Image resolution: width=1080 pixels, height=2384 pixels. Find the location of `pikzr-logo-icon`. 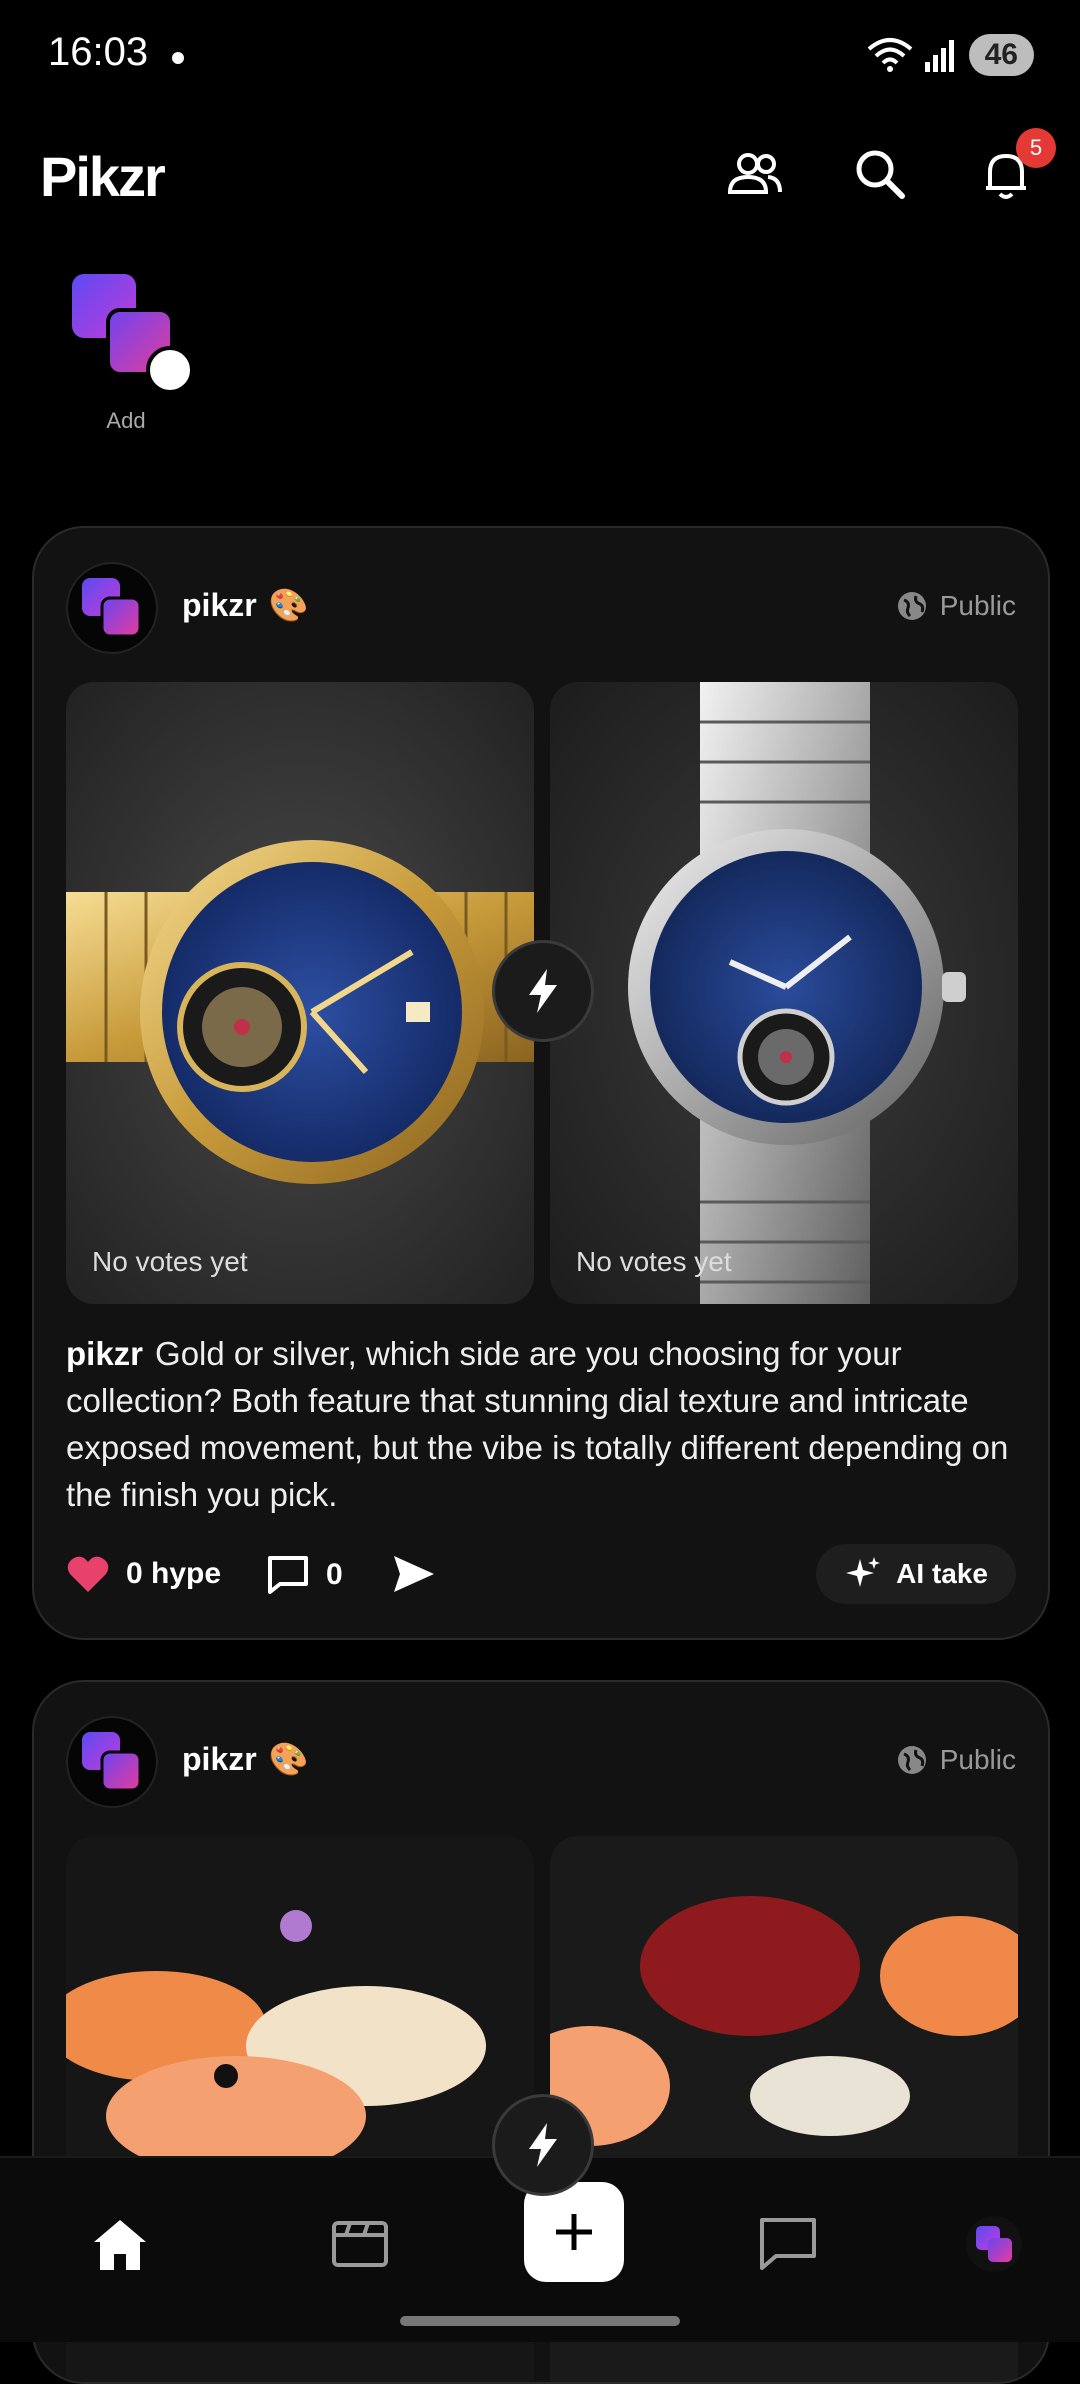

pikzr-logo-icon is located at coordinates (133, 334).